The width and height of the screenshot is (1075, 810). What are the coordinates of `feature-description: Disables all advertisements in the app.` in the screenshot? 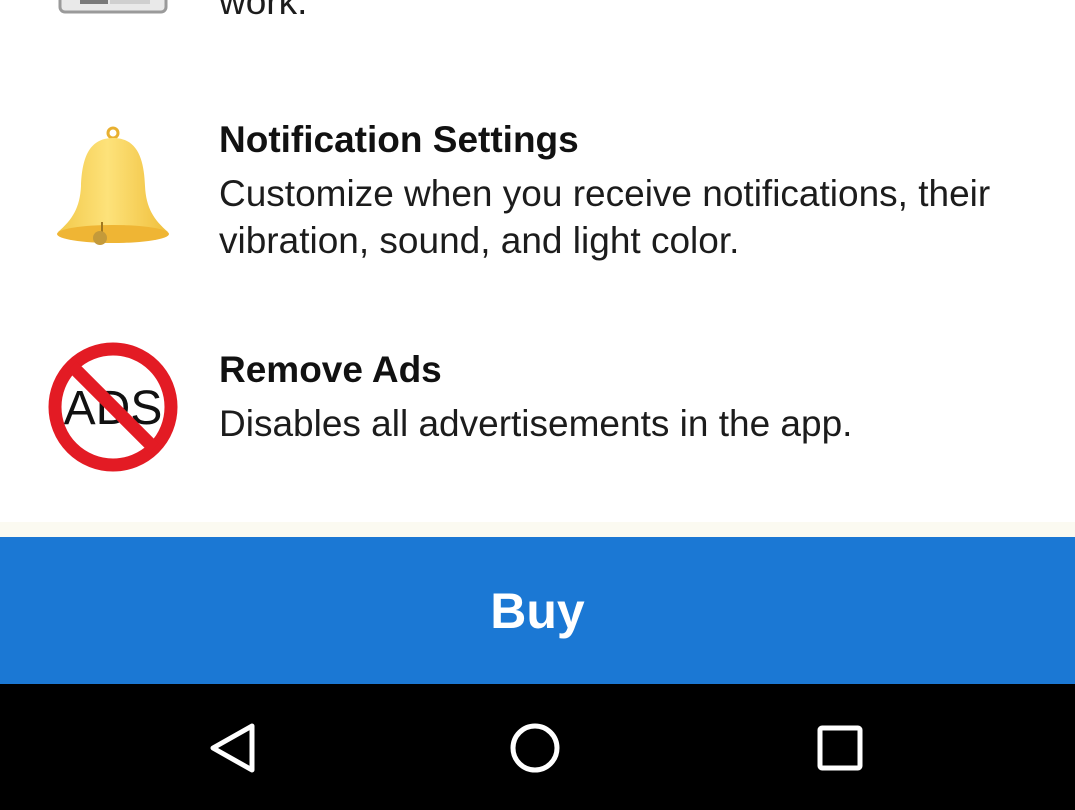 It's located at (536, 423).